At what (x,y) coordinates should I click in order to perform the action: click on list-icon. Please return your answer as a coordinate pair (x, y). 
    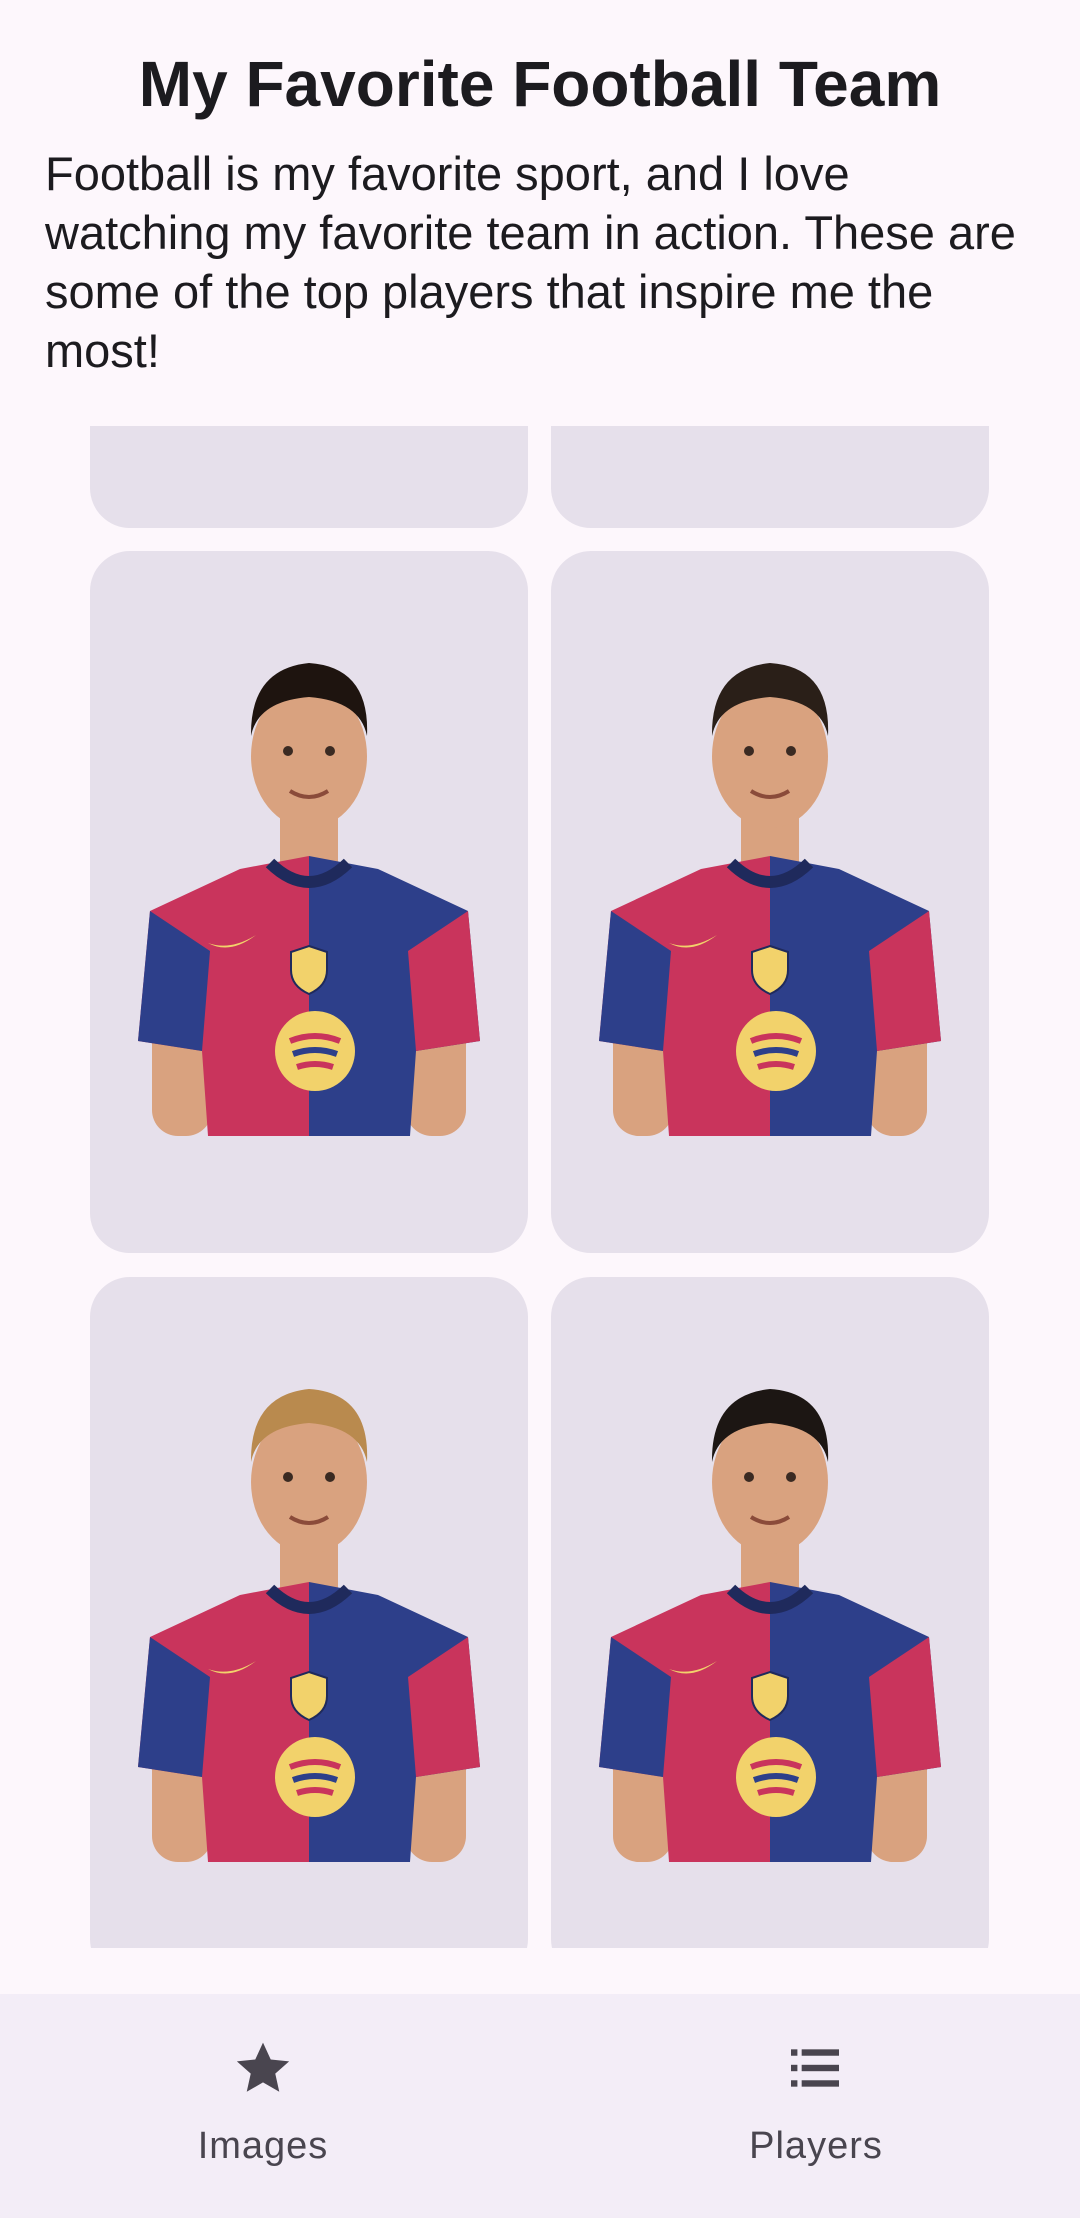
    Looking at the image, I should click on (815, 2068).